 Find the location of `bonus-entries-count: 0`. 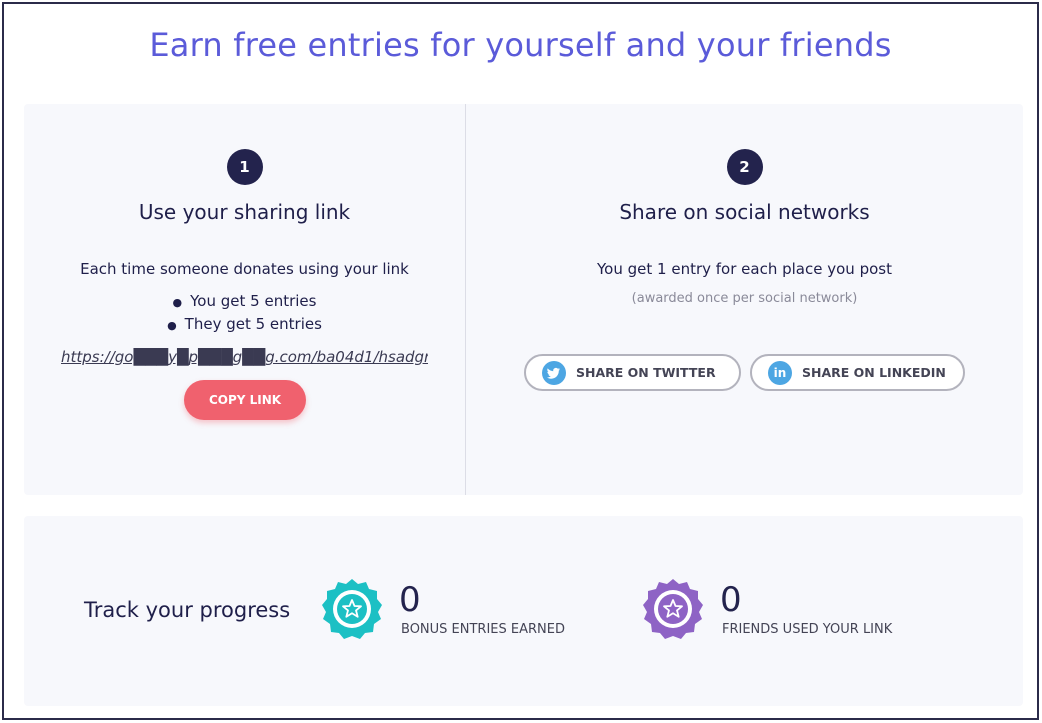

bonus-entries-count: 0 is located at coordinates (410, 600).